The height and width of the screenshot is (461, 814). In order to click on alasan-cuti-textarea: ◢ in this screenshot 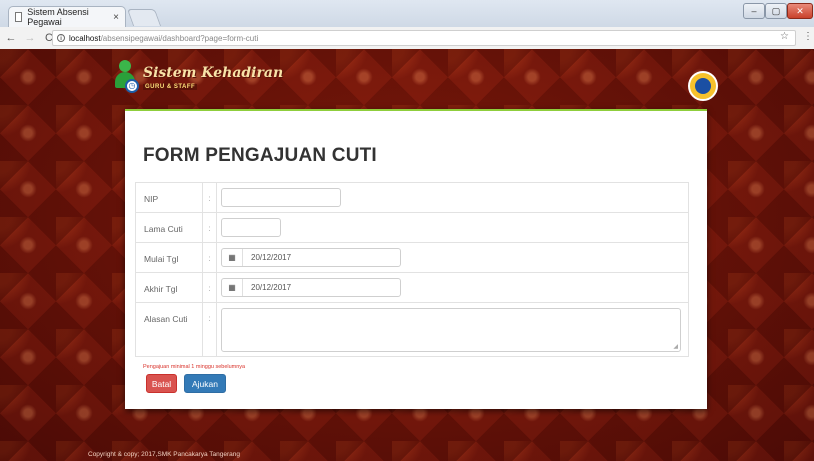, I will do `click(451, 330)`.